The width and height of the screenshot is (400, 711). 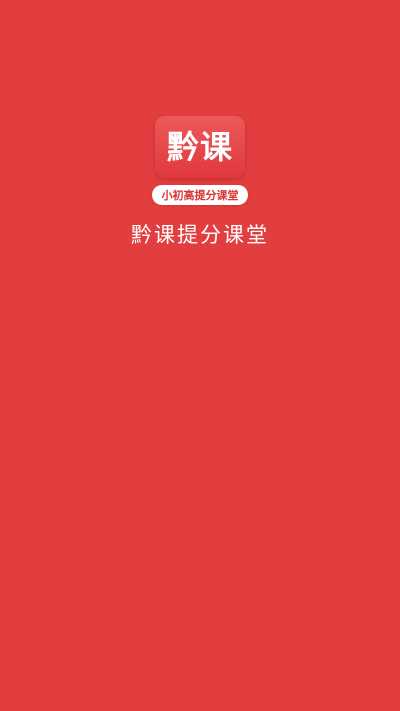 I want to click on logo-tile: 黔课, so click(x=200, y=147).